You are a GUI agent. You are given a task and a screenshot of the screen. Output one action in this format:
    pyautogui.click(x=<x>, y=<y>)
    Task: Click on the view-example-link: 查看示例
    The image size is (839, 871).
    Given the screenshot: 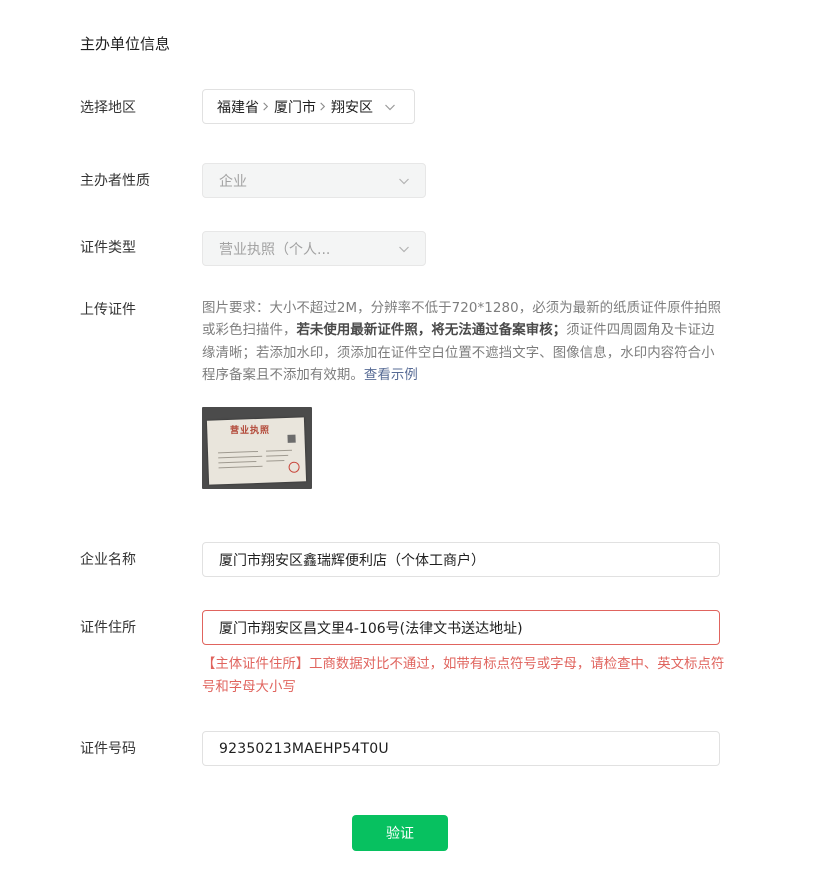 What is the action you would take?
    pyautogui.click(x=391, y=375)
    